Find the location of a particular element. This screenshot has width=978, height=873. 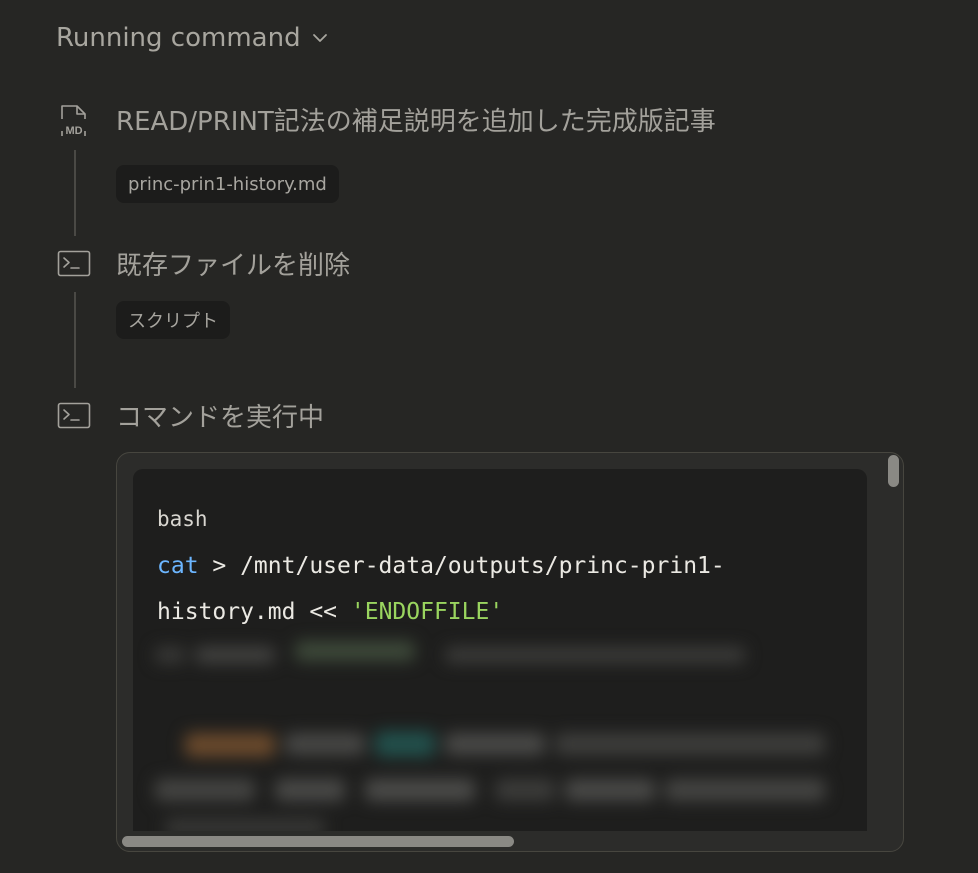

code-language-label: bash is located at coordinates (182, 519).